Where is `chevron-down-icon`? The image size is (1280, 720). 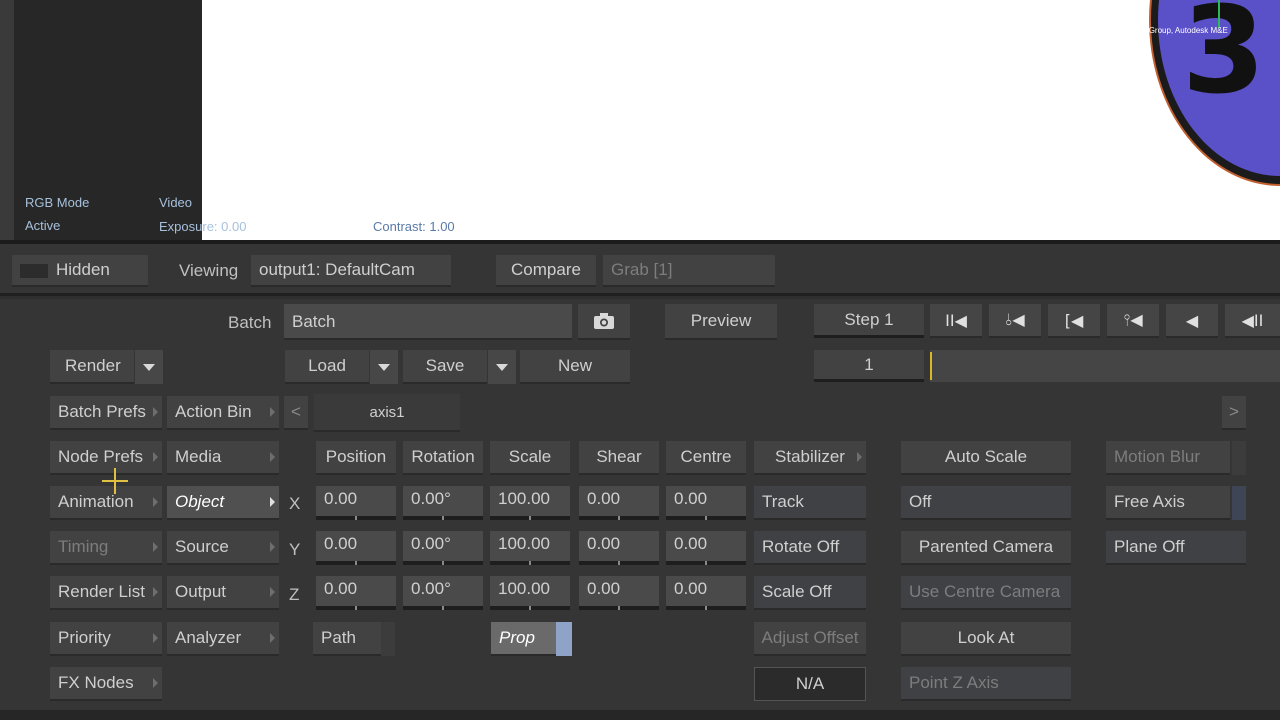
chevron-down-icon is located at coordinates (502, 367).